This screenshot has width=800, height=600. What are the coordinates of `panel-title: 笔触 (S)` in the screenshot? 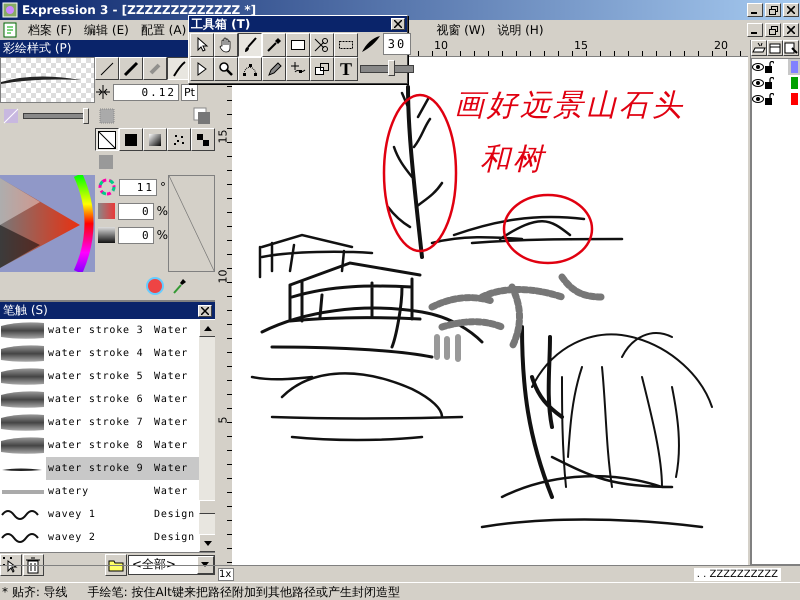 It's located at (25, 310).